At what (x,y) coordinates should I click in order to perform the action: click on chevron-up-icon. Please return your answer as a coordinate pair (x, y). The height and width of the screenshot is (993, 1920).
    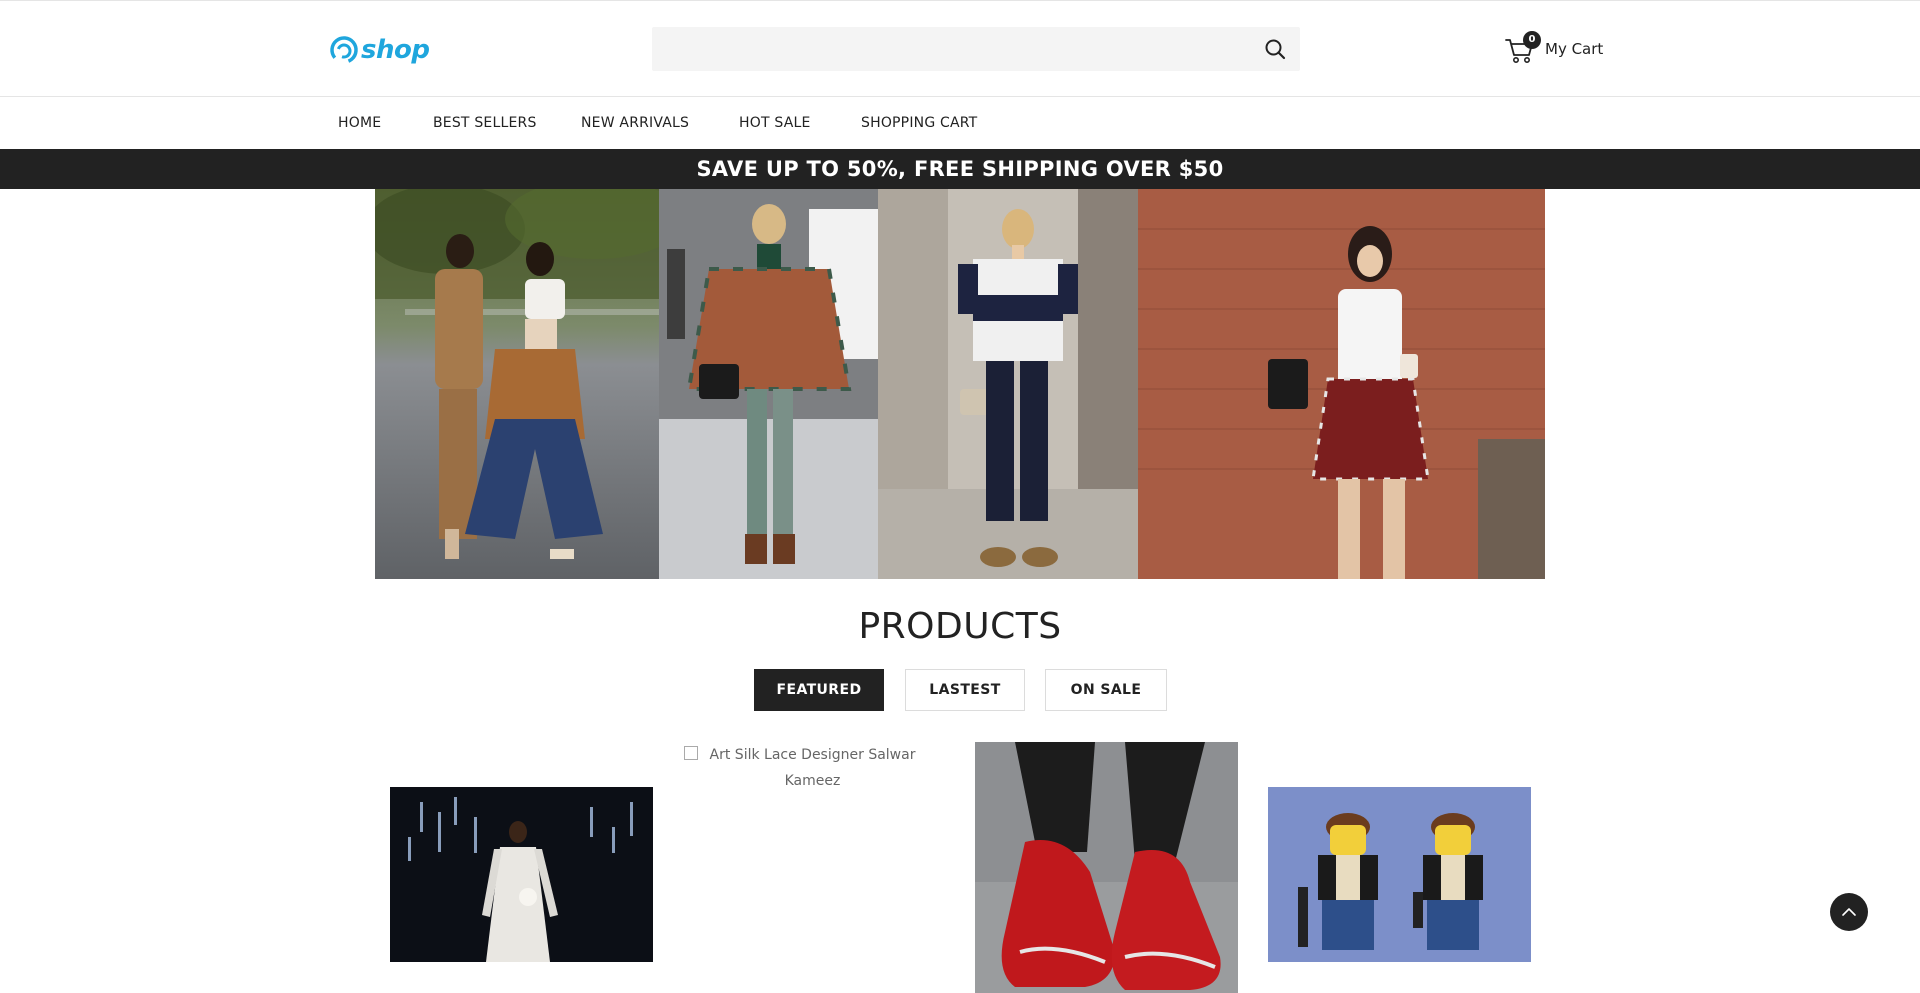
    Looking at the image, I should click on (1849, 912).